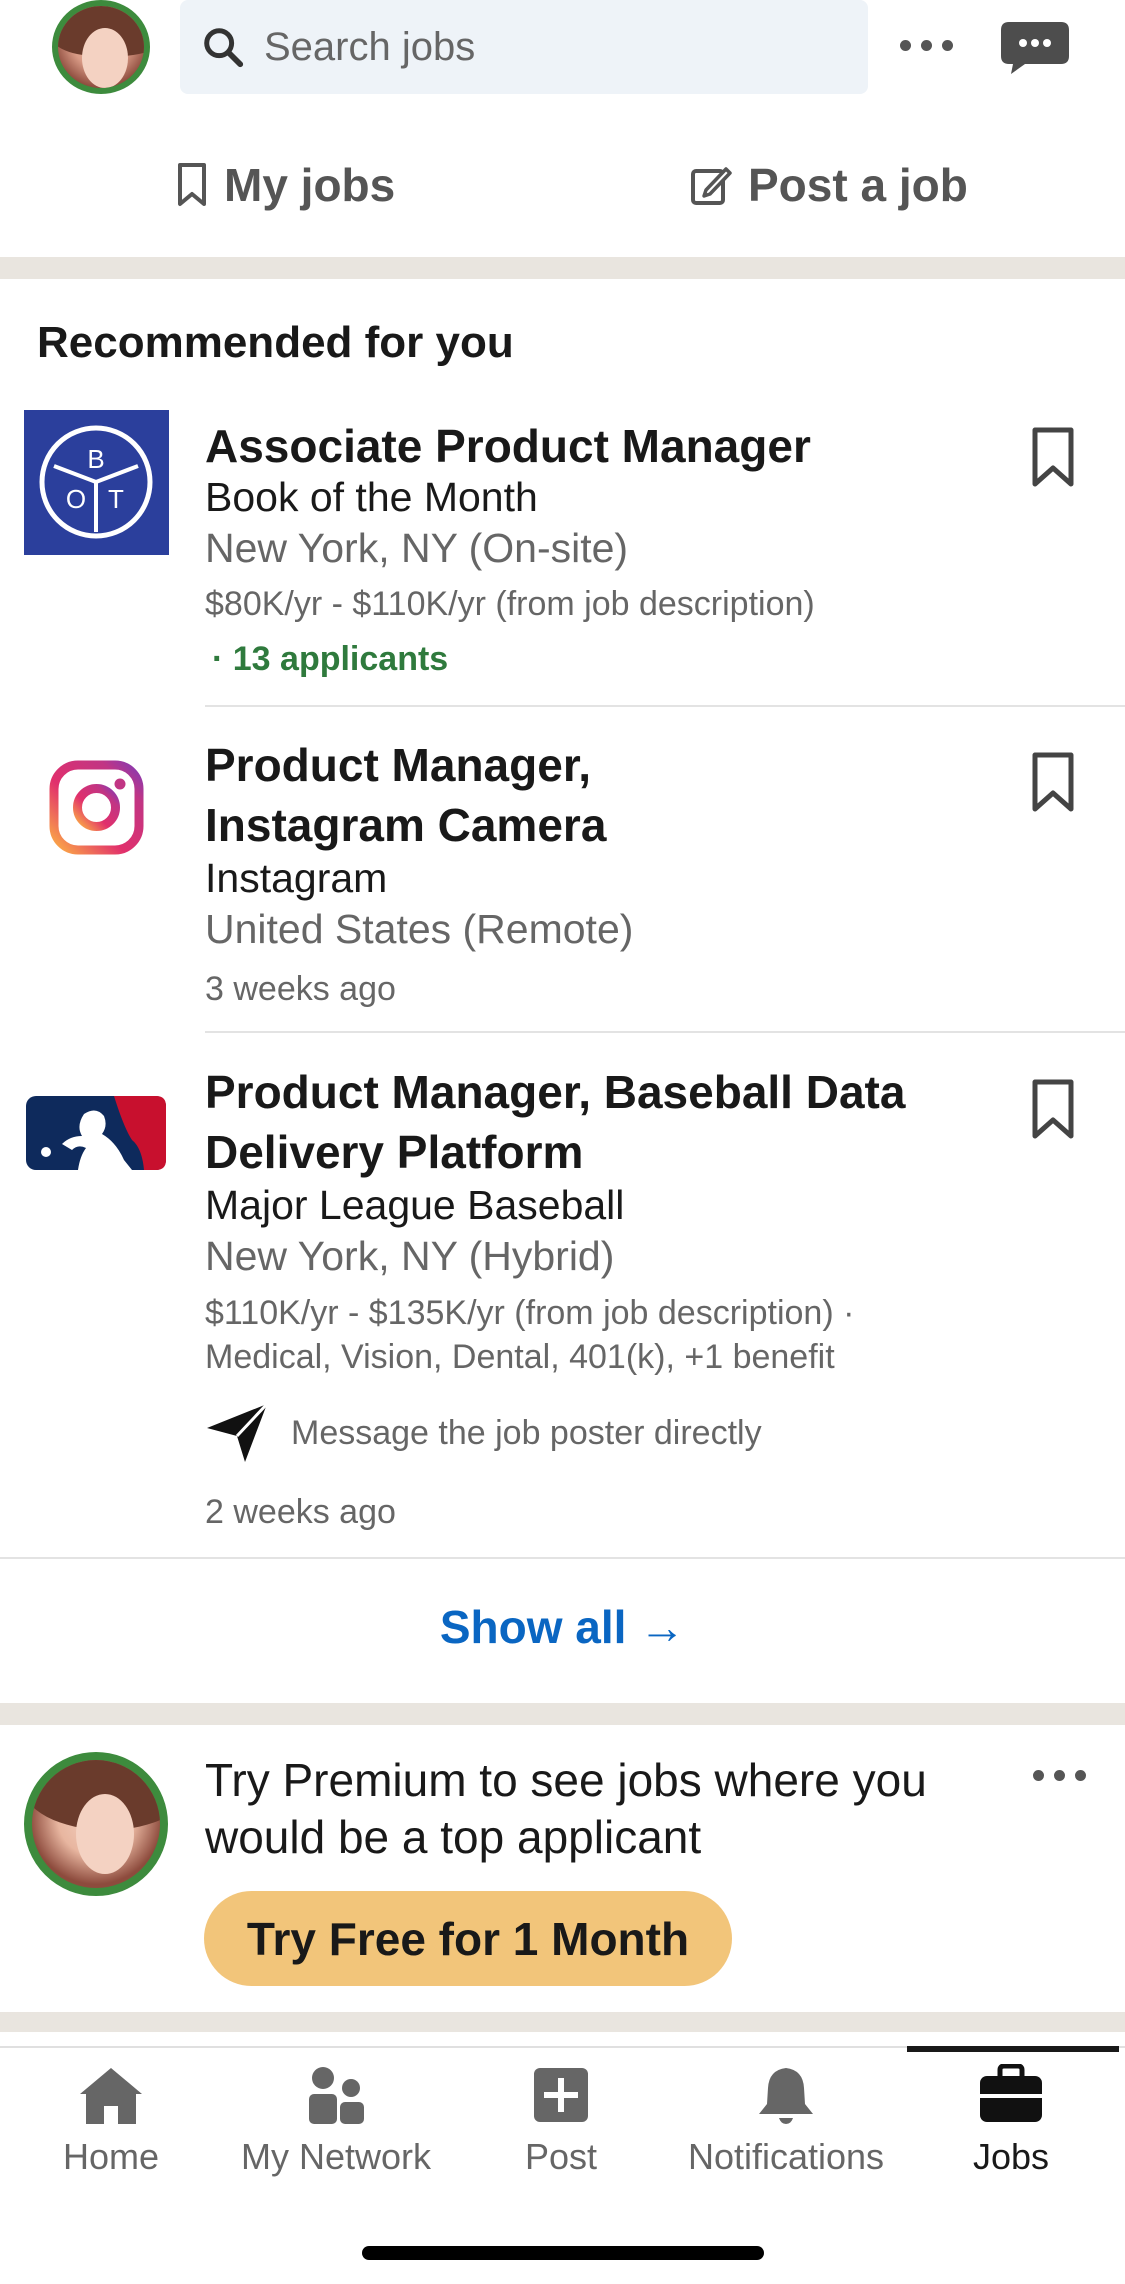 The width and height of the screenshot is (1125, 2284). I want to click on mlb-logo, so click(96, 1133).